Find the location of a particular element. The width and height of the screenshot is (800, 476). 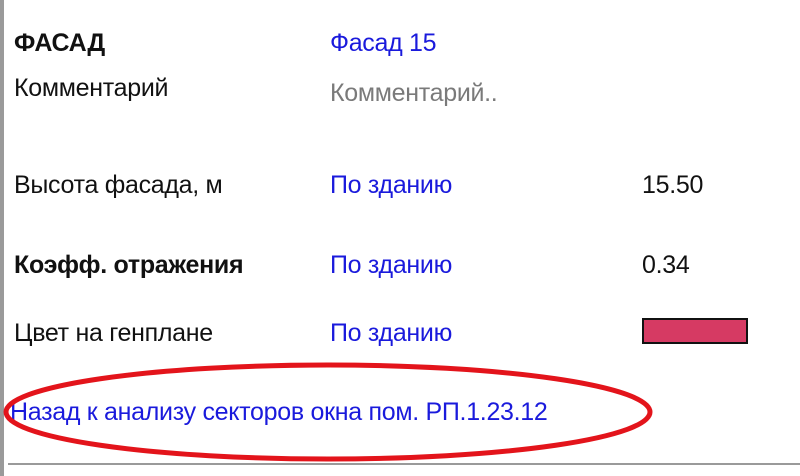

facade-height-source-link: По зданию is located at coordinates (391, 185).